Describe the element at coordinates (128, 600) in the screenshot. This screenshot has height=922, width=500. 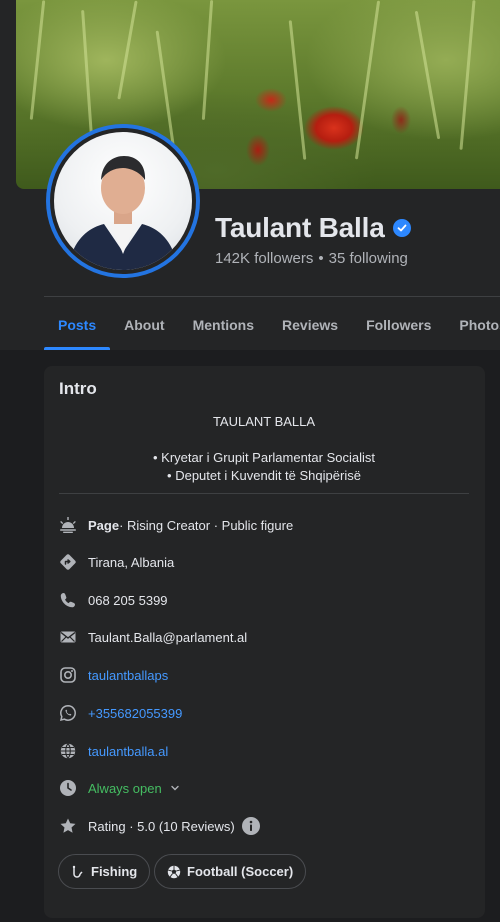
I see `phone-text: 068 205 5399` at that location.